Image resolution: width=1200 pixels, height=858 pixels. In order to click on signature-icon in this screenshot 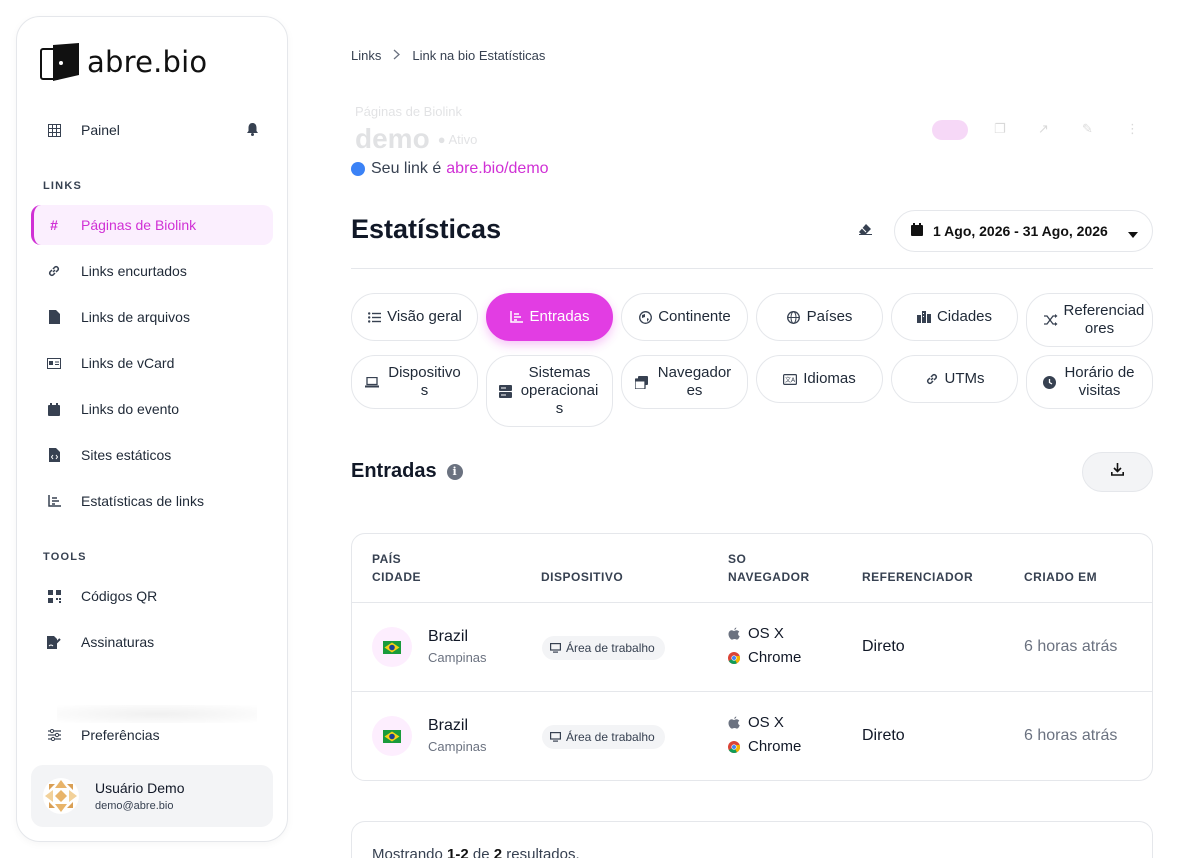, I will do `click(54, 642)`.